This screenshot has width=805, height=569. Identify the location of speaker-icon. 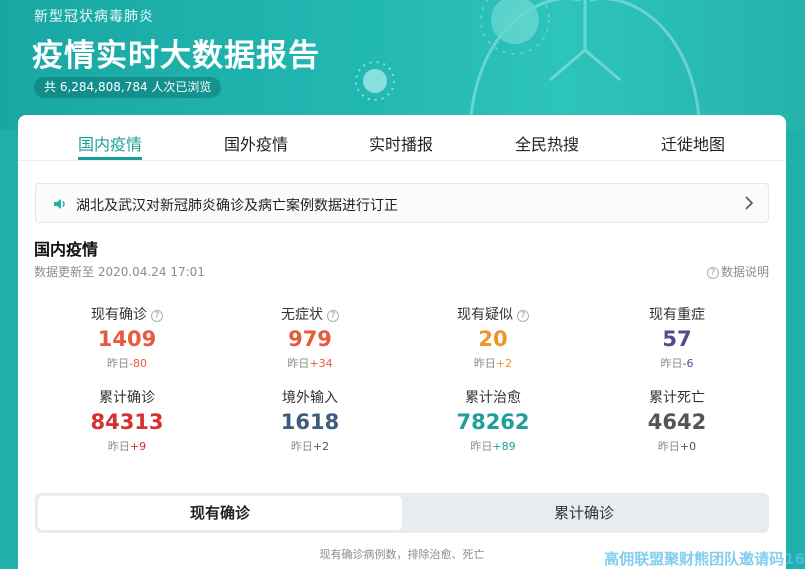
(59, 204).